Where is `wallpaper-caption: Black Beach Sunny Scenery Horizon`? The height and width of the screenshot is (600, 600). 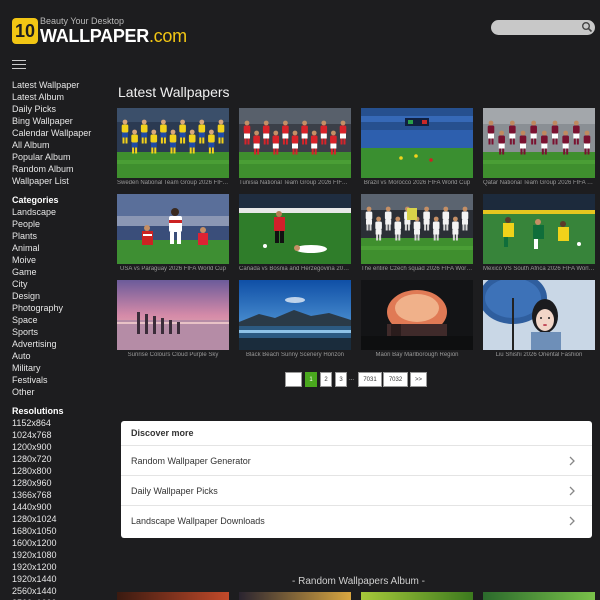 wallpaper-caption: Black Beach Sunny Scenery Horizon is located at coordinates (295, 355).